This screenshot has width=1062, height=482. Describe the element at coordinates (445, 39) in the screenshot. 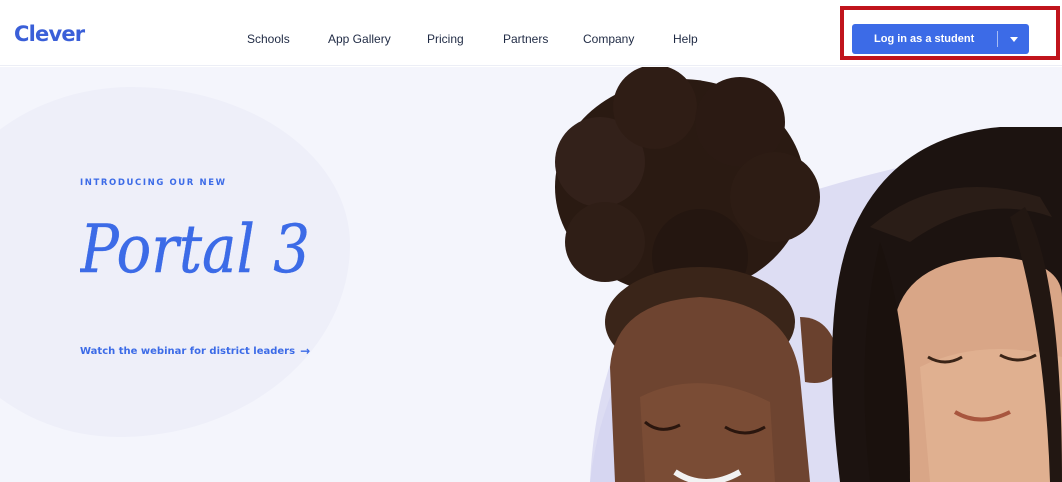

I see `nav-link-pricing: Pricing` at that location.